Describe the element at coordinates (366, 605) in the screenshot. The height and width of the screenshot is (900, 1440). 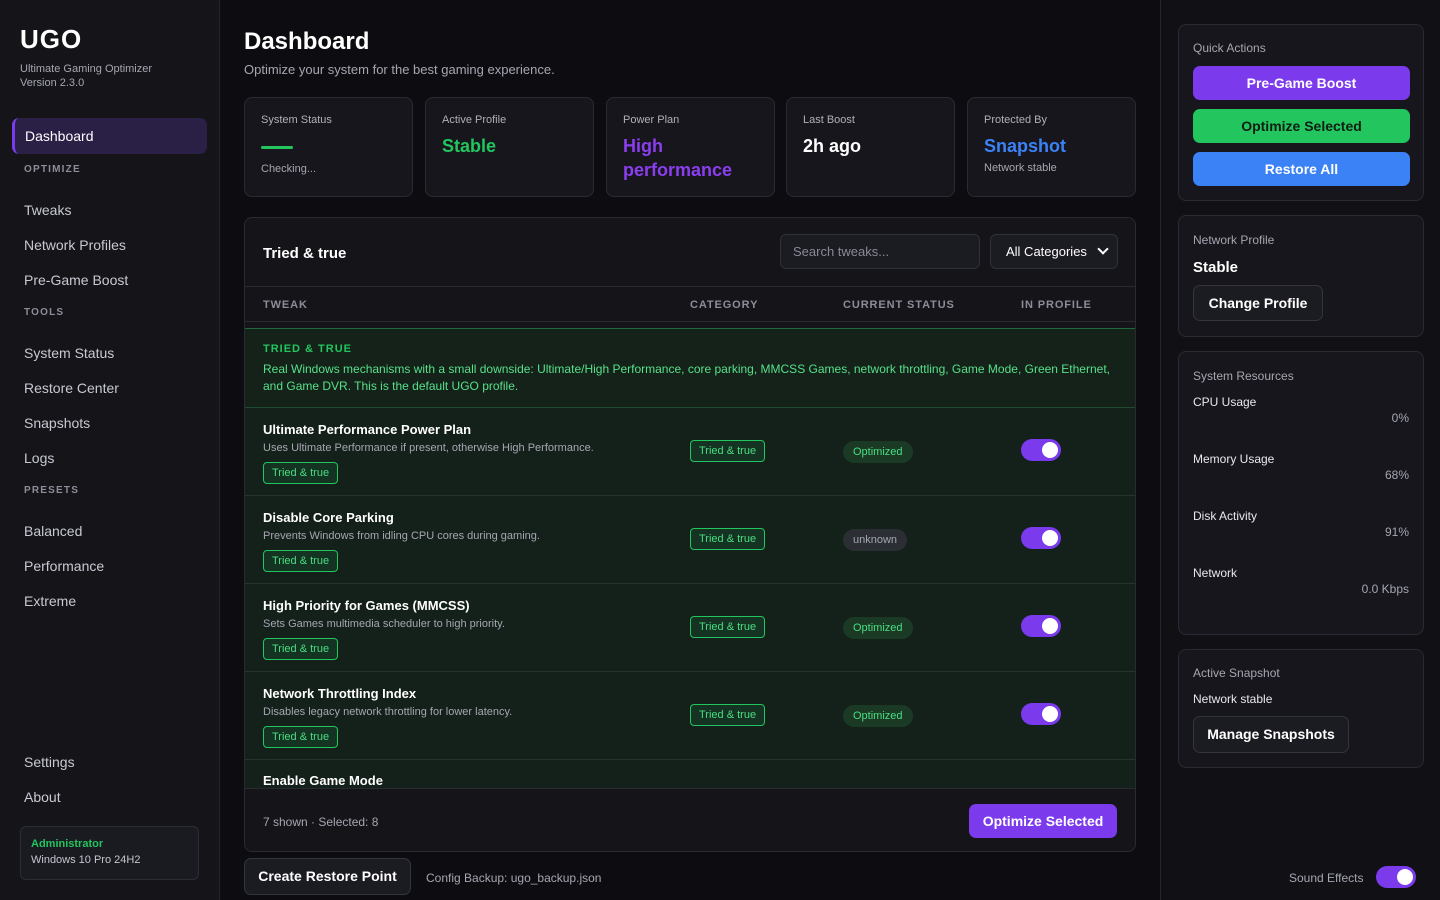
I see `tweak-name: High Priority for Games (MMCSS)` at that location.